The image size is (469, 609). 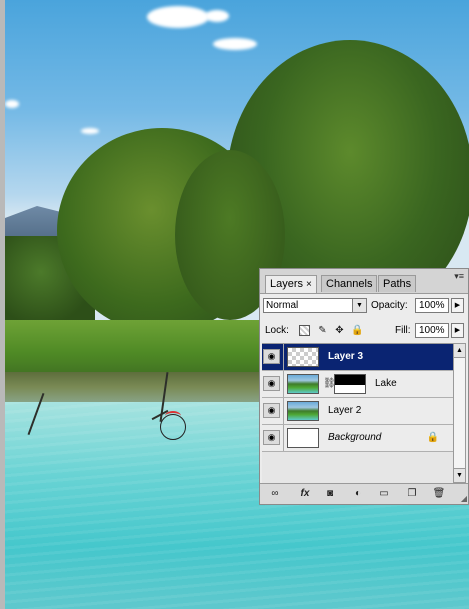 I want to click on close-icon: ×, so click(x=309, y=284).